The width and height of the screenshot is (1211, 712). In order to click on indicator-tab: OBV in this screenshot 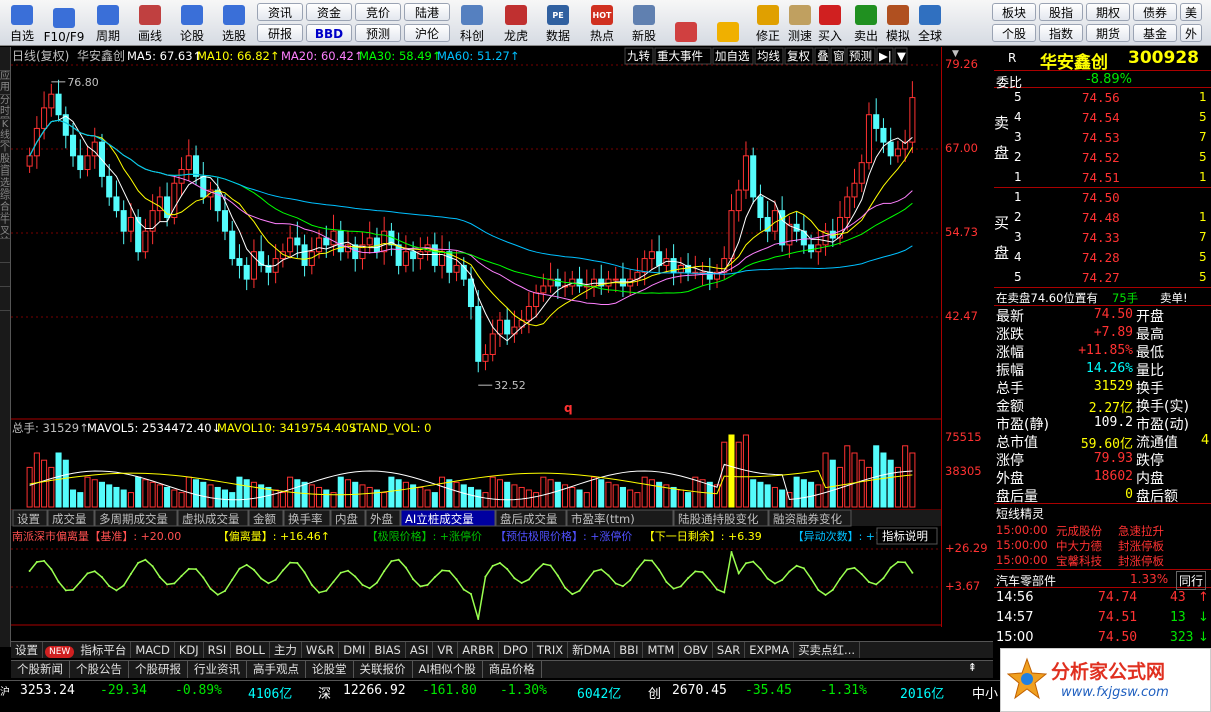, I will do `click(696, 650)`.